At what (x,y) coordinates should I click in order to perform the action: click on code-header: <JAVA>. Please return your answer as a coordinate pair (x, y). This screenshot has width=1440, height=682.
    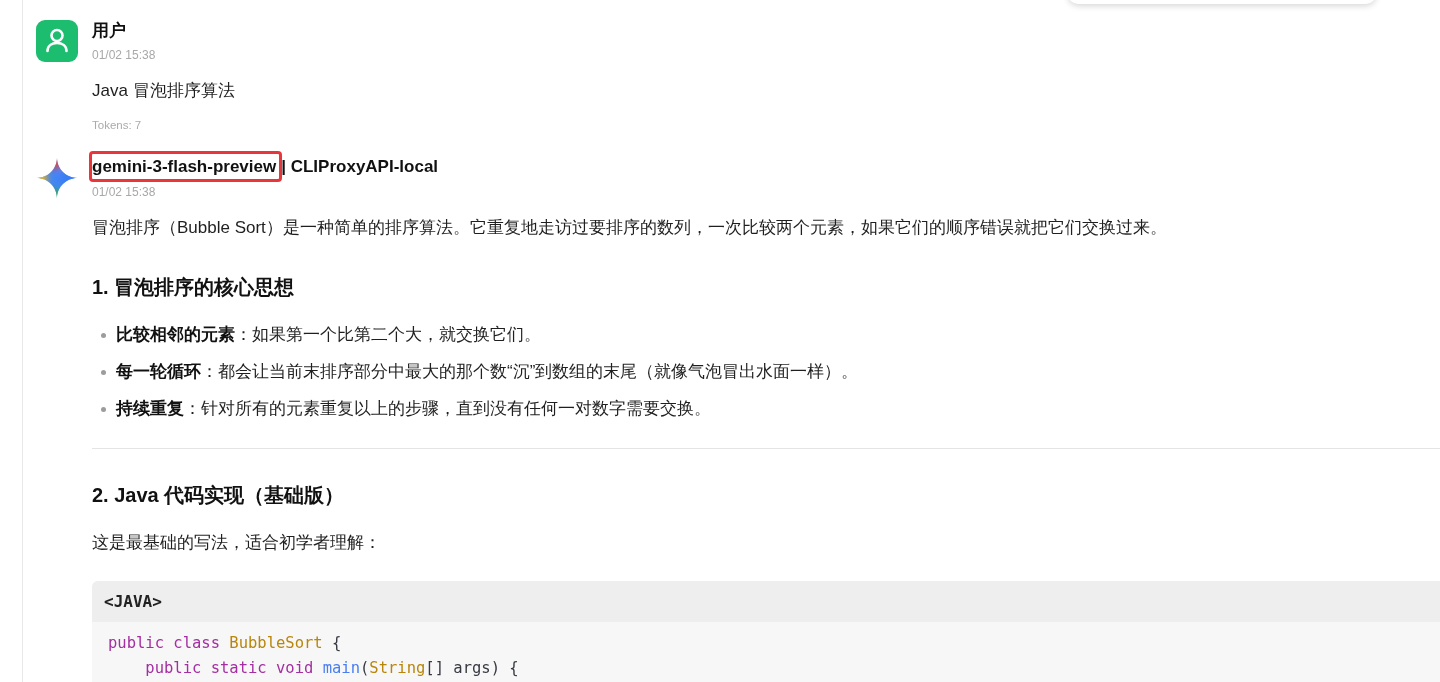
    Looking at the image, I should click on (766, 601).